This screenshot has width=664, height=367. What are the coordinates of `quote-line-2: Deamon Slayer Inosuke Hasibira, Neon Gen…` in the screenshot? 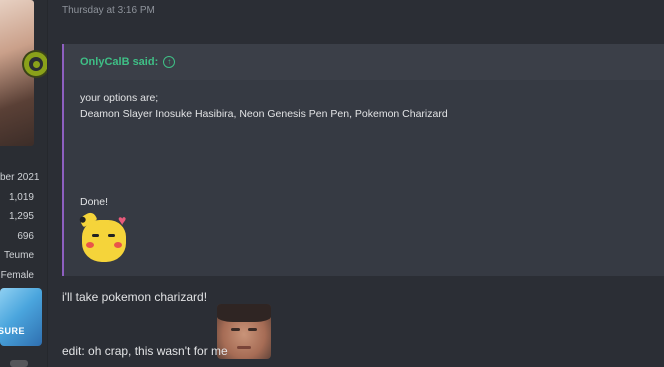 It's located at (264, 114).